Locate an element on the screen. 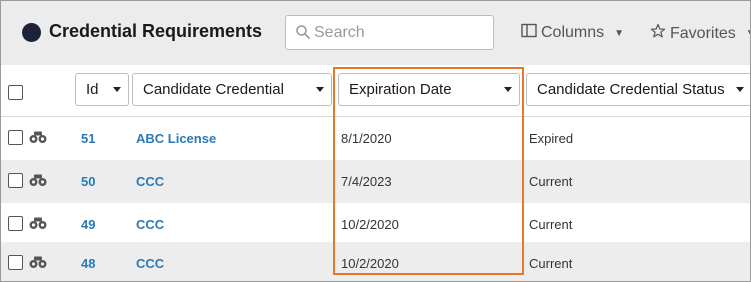 The width and height of the screenshot is (751, 282). column-header-id: Id is located at coordinates (102, 89).